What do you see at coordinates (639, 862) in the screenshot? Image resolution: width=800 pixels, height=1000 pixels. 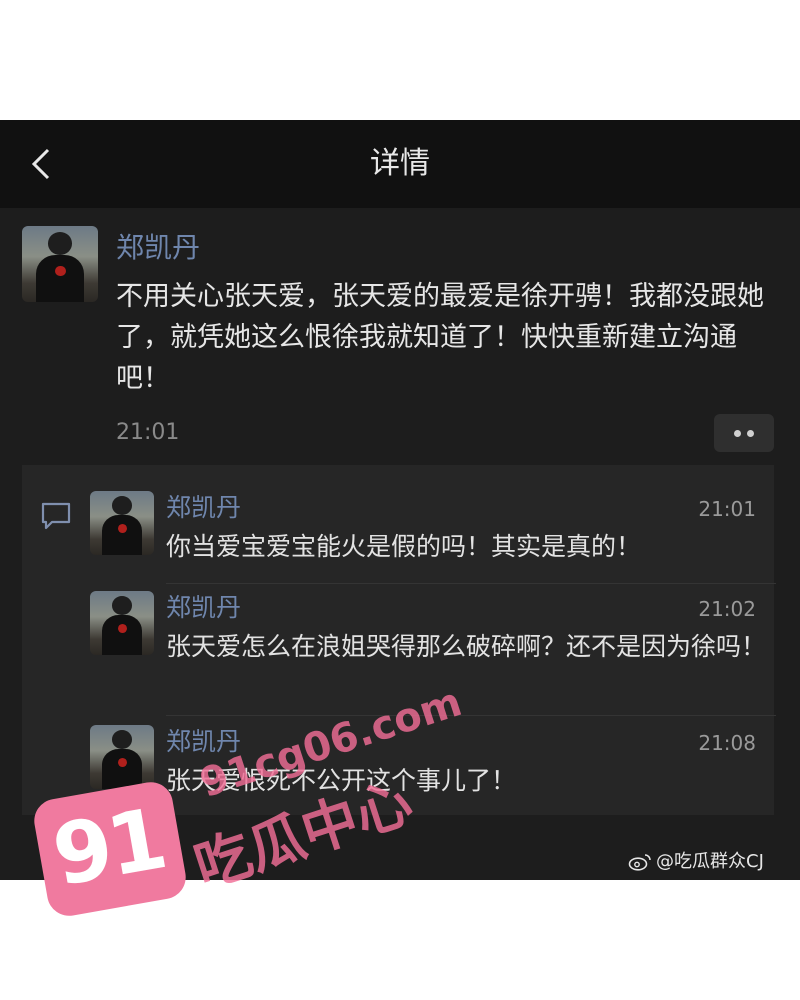 I see `weibo-icon` at bounding box center [639, 862].